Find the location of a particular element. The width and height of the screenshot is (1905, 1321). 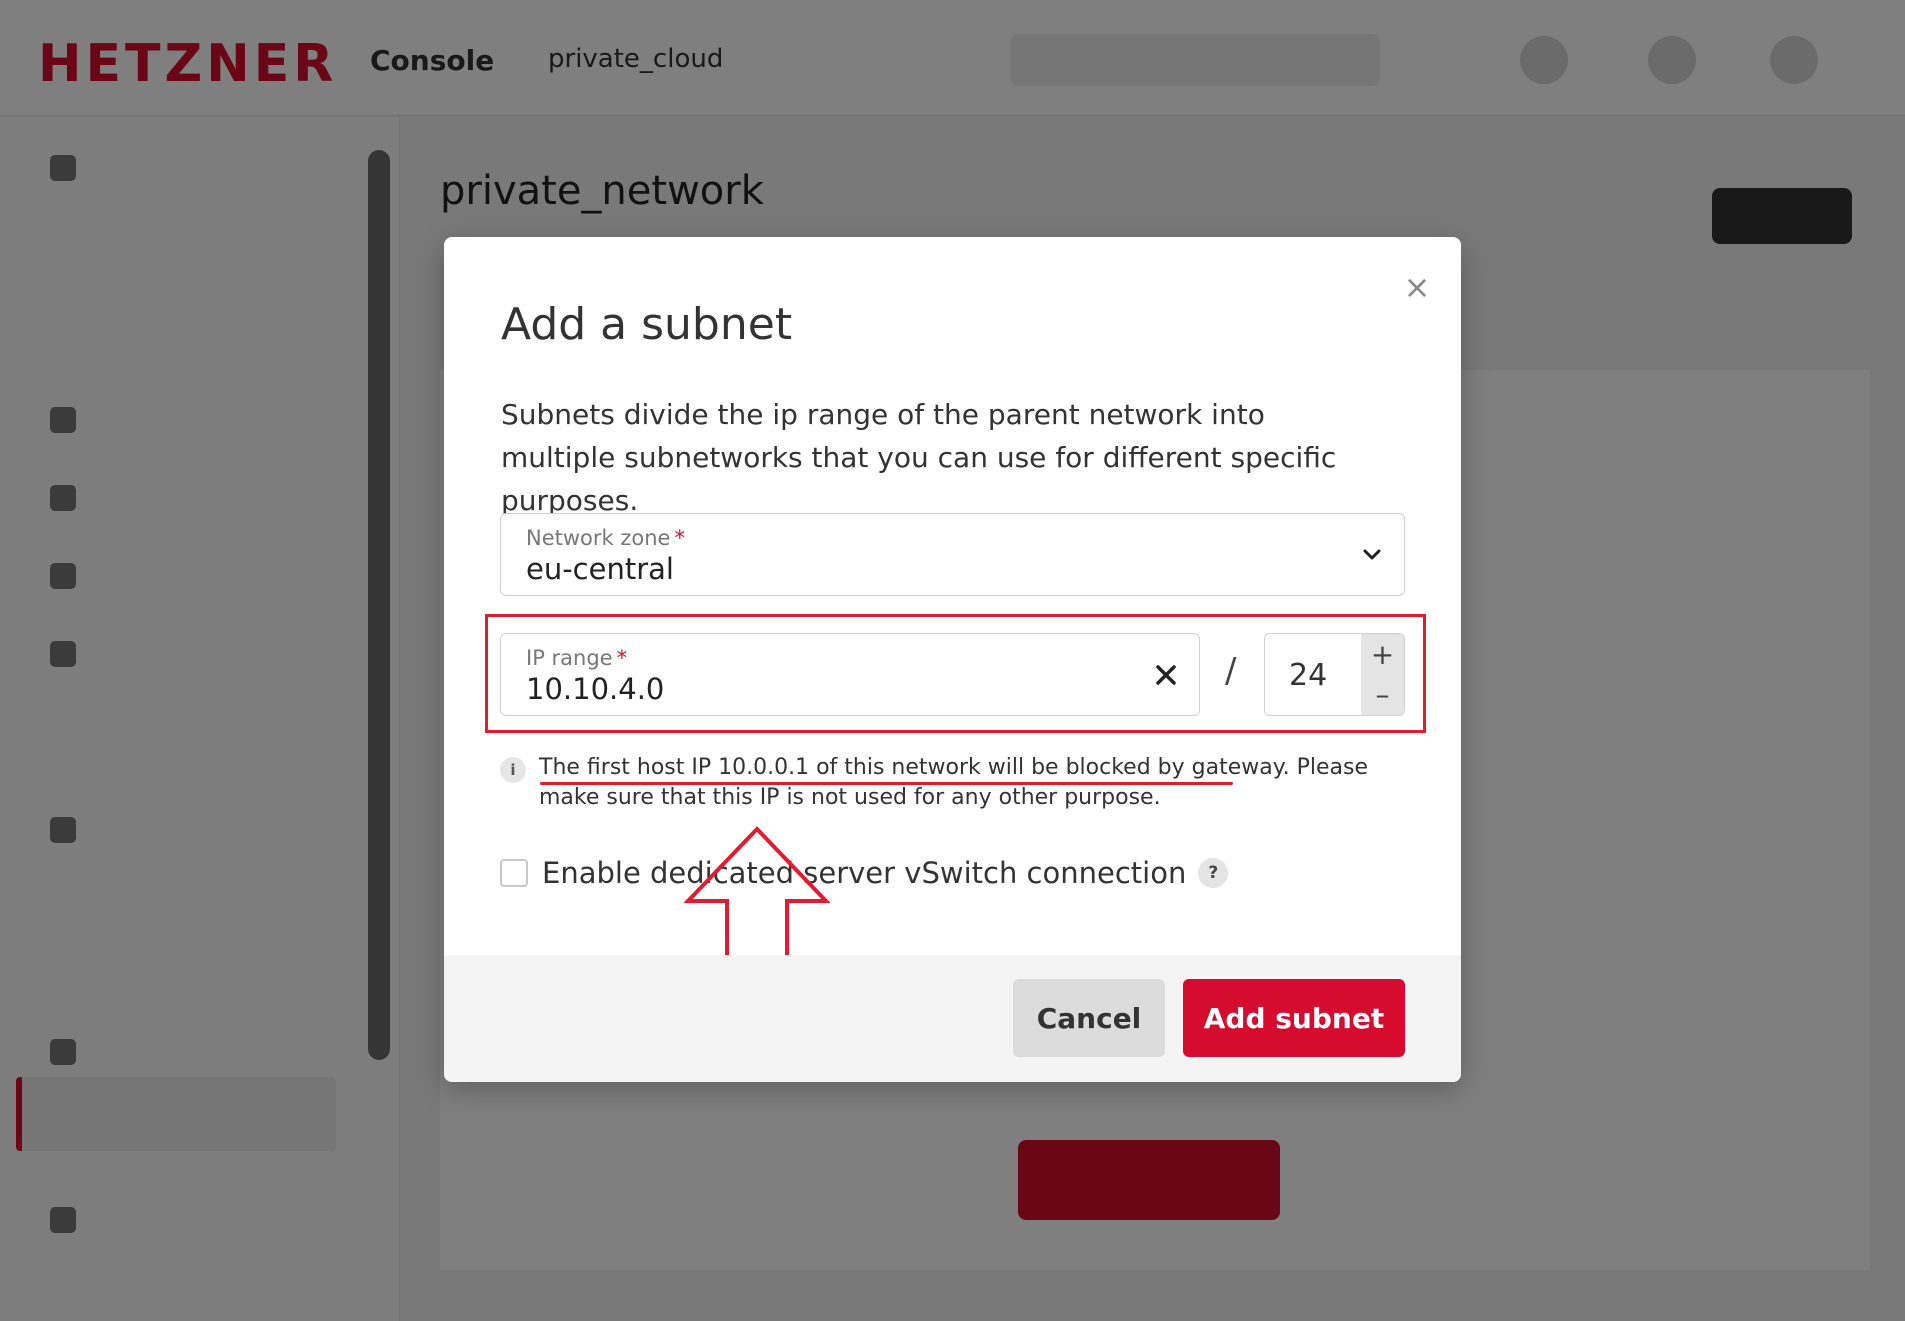

increment-button: + is located at coordinates (1382, 654).